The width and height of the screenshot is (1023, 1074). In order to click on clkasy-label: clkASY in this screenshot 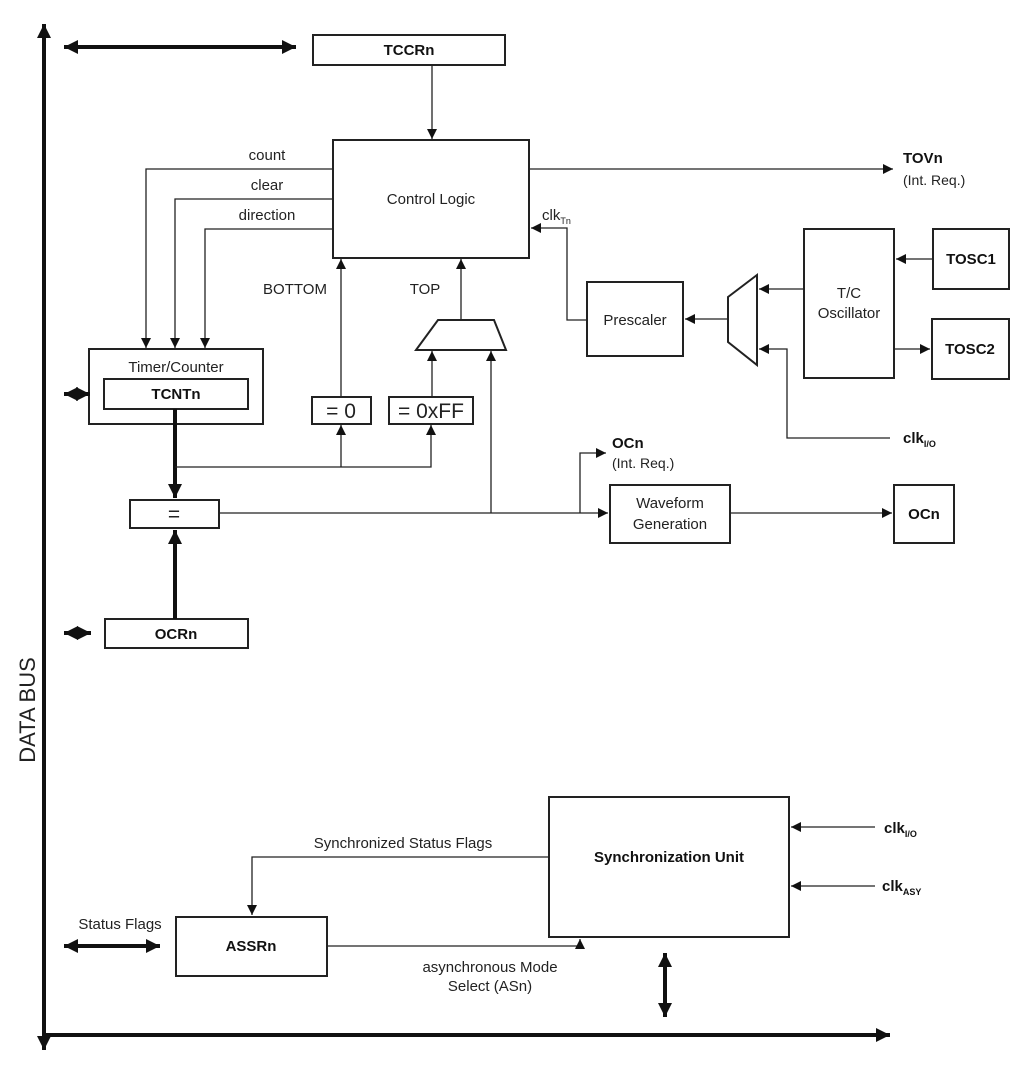, I will do `click(901, 887)`.